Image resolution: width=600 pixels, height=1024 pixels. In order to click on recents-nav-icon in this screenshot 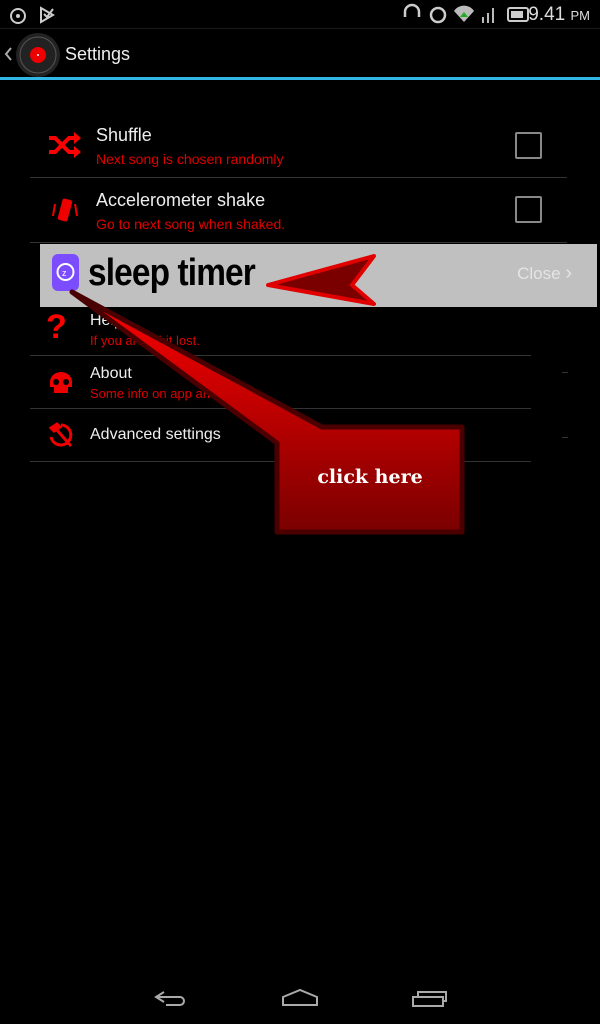, I will do `click(429, 999)`.